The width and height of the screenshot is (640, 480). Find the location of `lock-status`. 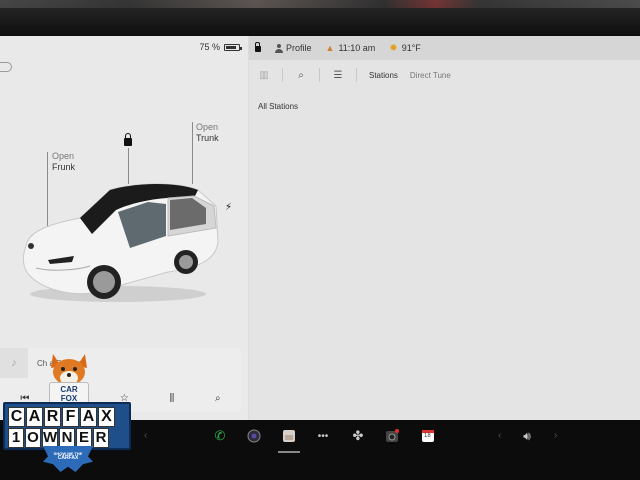

lock-status is located at coordinates (258, 47).